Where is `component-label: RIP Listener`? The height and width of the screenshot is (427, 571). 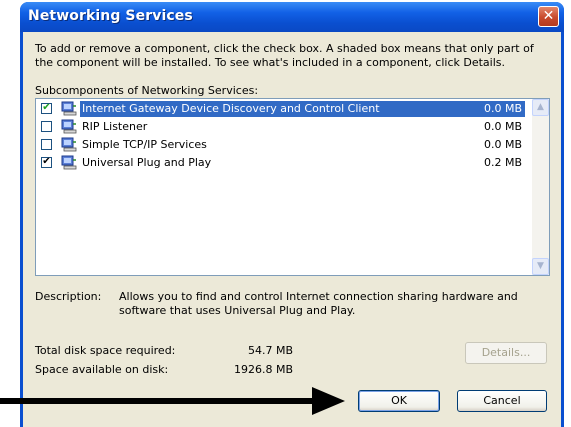 component-label: RIP Listener is located at coordinates (115, 126).